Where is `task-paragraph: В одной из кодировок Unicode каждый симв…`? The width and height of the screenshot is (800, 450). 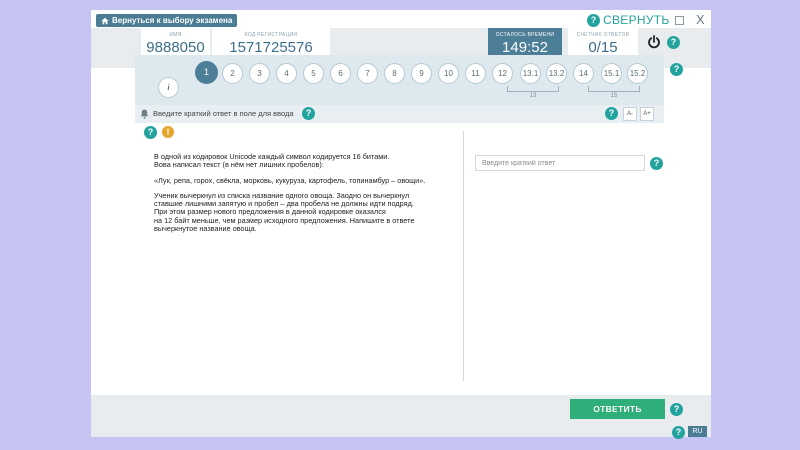 task-paragraph: В одной из кодировок Unicode каждый симв… is located at coordinates (306, 161).